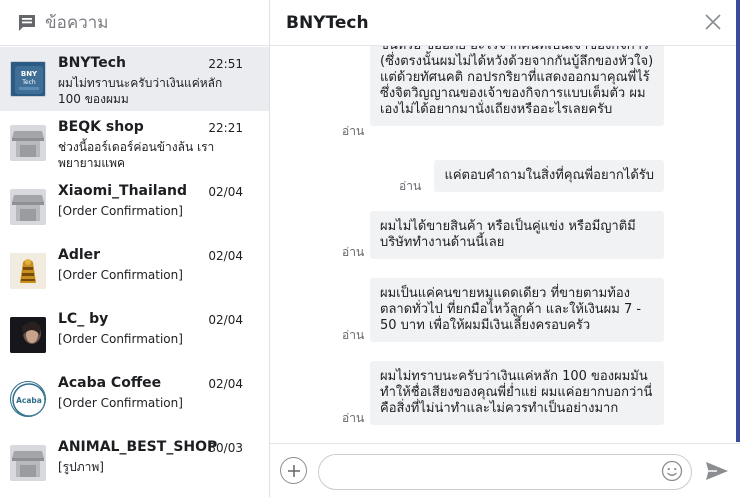 This screenshot has width=740, height=497. I want to click on composer, so click(505, 470).